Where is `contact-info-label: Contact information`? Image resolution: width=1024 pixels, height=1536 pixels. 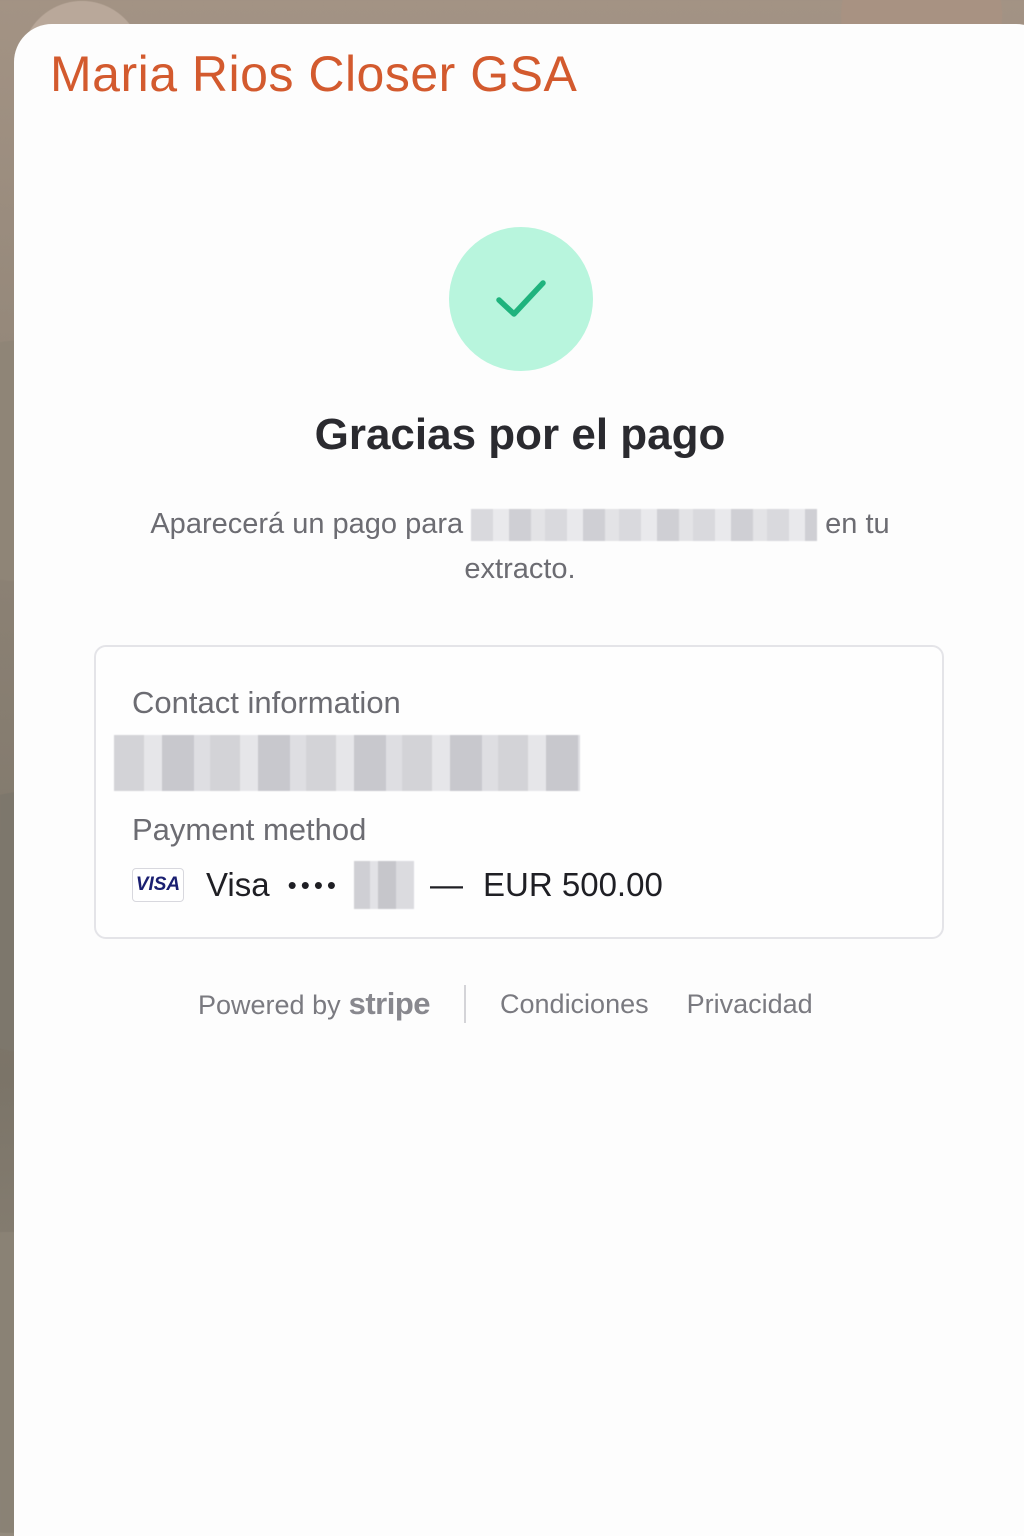 contact-info-label: Contact information is located at coordinates (266, 702).